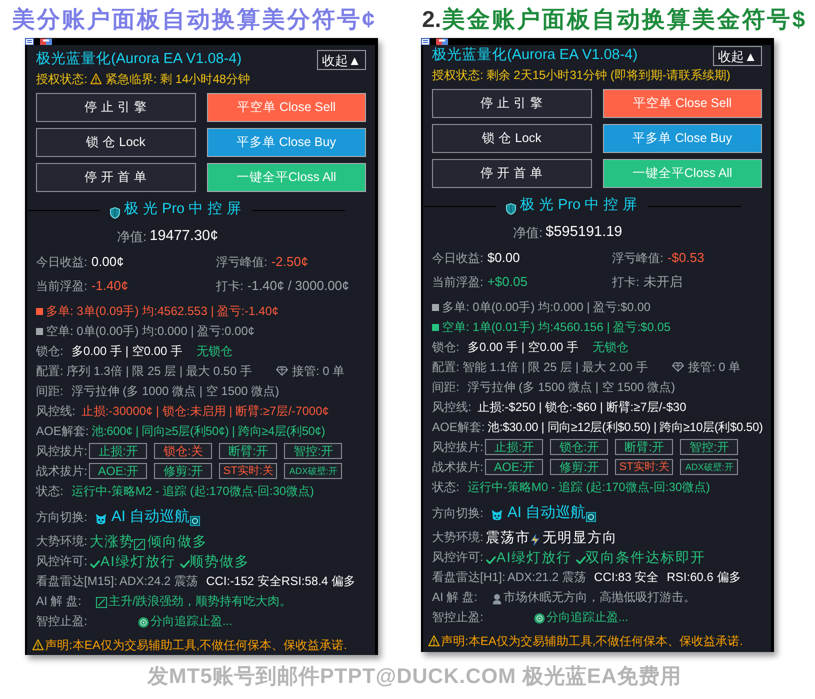 This screenshot has width=815, height=699. What do you see at coordinates (469, 577) in the screenshot?
I see `row-label: 看盘雷达[H1]:` at bounding box center [469, 577].